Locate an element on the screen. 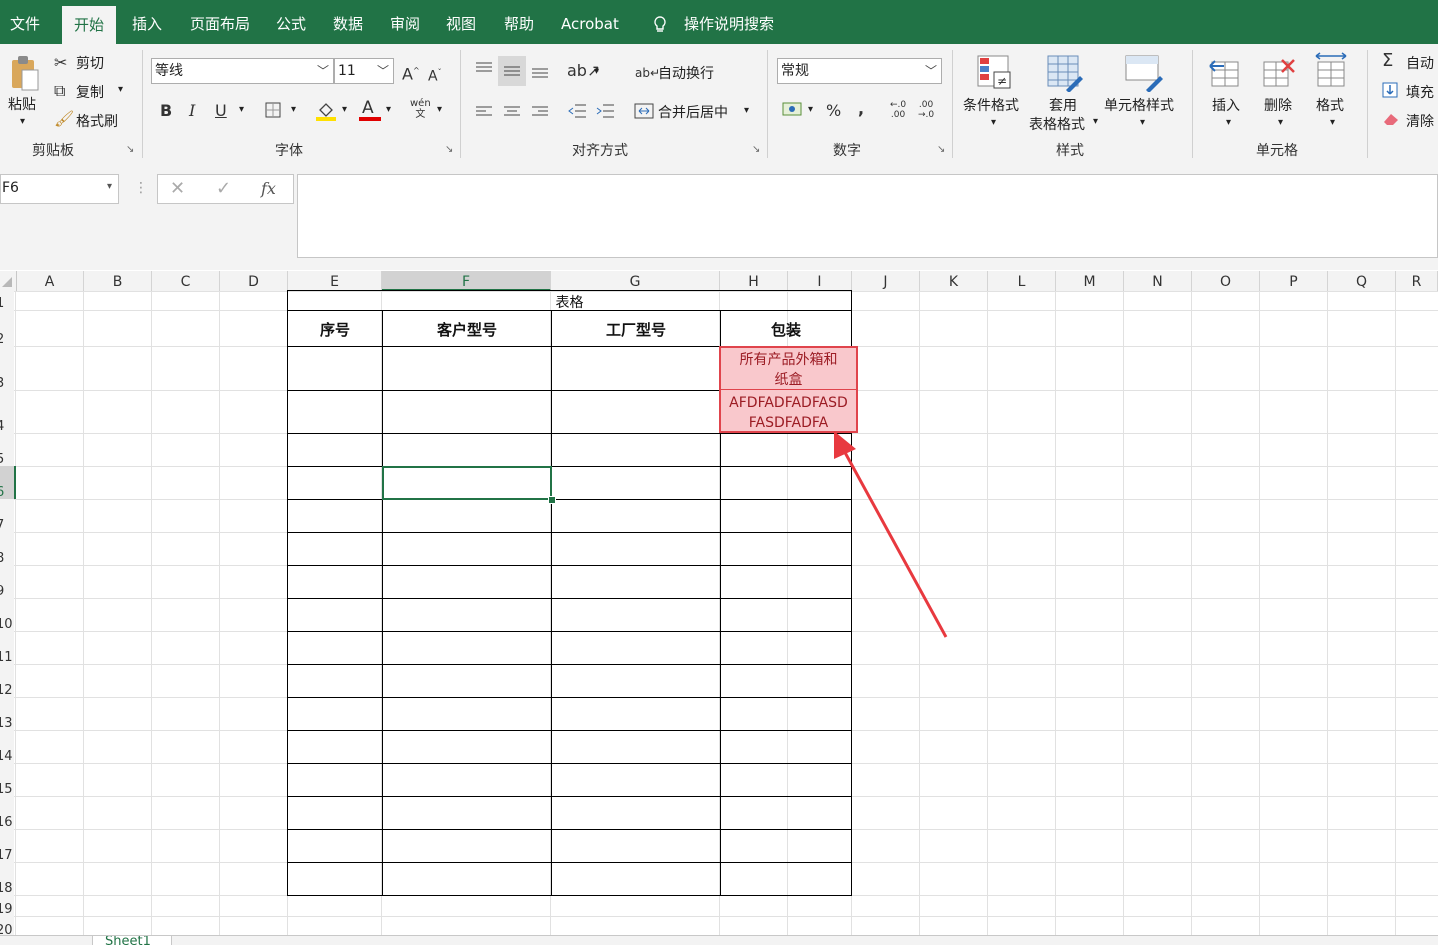 This screenshot has width=1438, height=945. fill-icon is located at coordinates (1390, 90).